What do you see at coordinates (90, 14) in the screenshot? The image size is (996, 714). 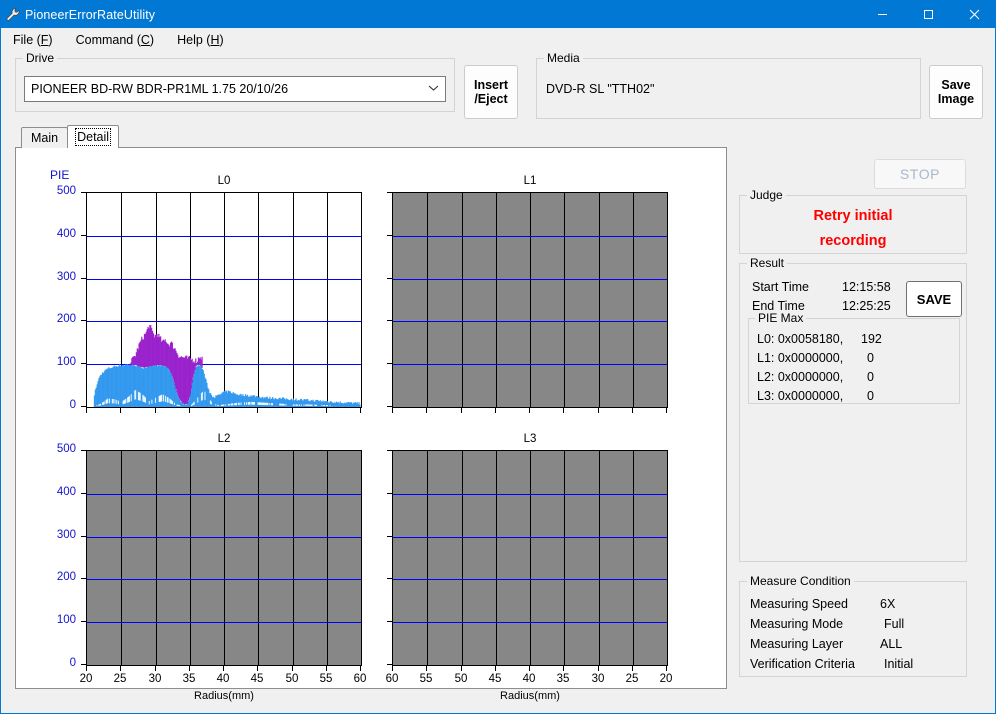 I see `window-title: PioneerErrorRateUtility` at bounding box center [90, 14].